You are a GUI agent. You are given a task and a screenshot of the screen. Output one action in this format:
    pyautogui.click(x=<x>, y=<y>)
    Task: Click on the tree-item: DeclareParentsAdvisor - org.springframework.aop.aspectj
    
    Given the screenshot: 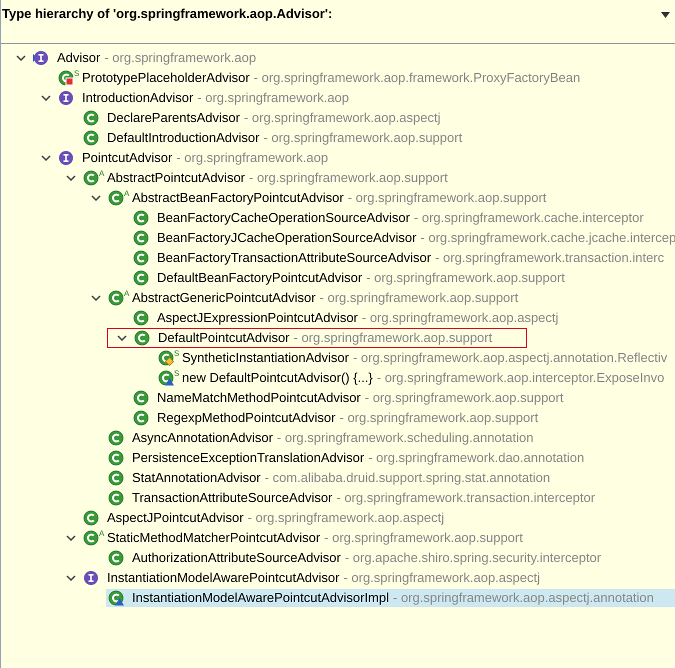 What is the action you would take?
    pyautogui.click(x=378, y=118)
    